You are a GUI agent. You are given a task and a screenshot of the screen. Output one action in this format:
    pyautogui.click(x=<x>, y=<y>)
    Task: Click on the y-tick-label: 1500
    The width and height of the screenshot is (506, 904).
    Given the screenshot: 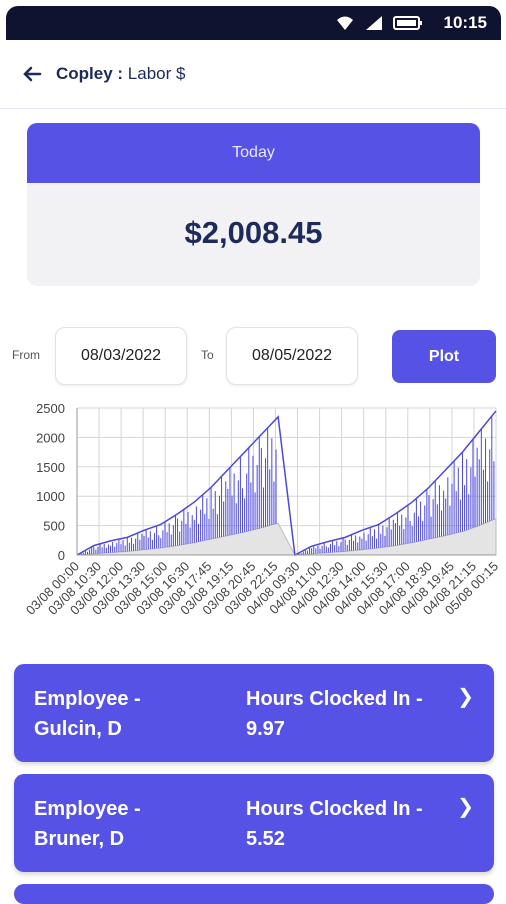 What is the action you would take?
    pyautogui.click(x=50, y=467)
    